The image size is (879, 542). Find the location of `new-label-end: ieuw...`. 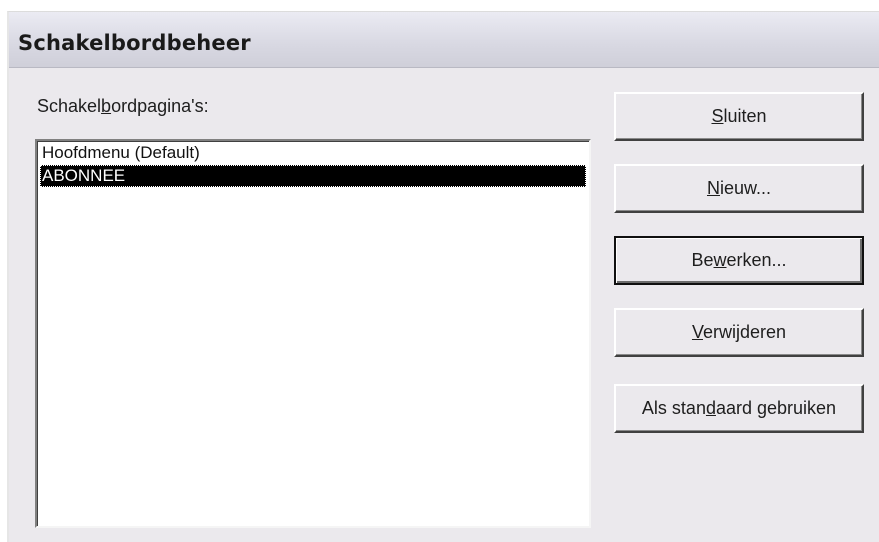

new-label-end: ieuw... is located at coordinates (745, 188).